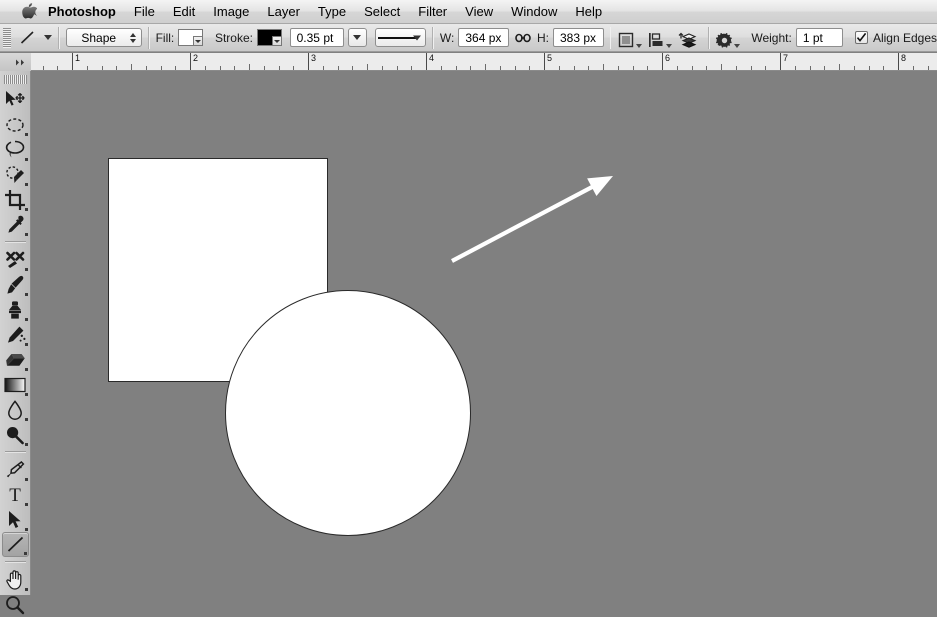  I want to click on tool-zoom, so click(15, 604).